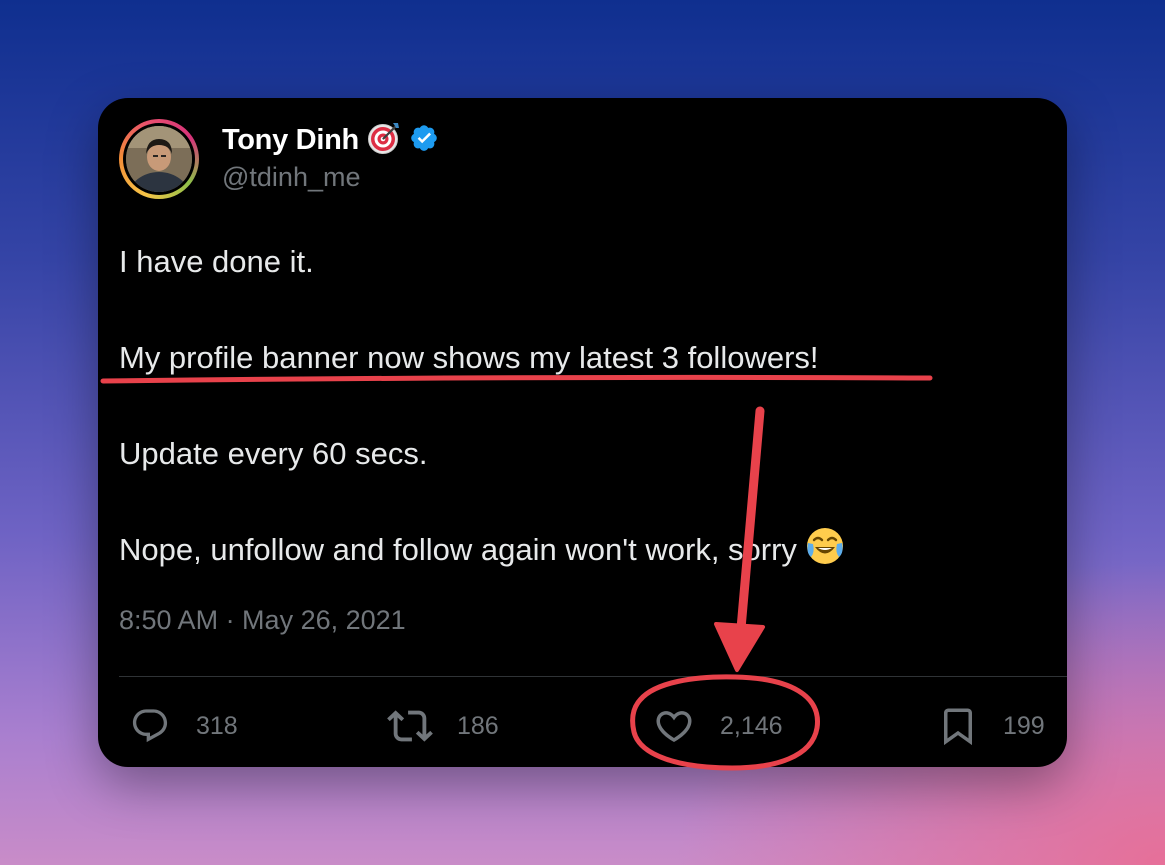 This screenshot has width=1165, height=865. I want to click on verified-badge-icon, so click(424, 140).